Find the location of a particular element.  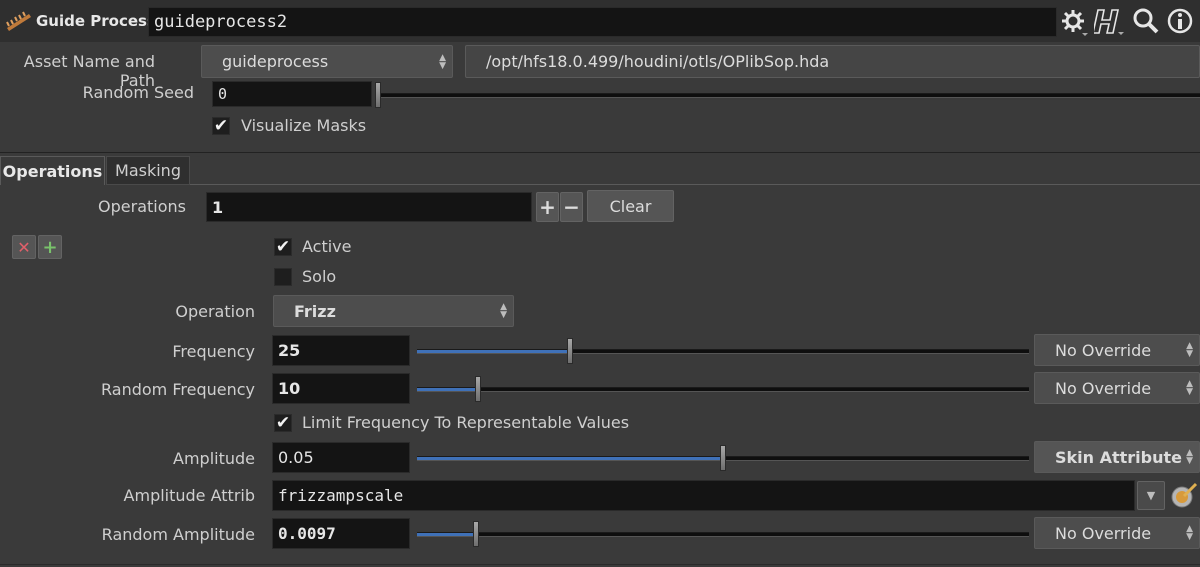

random-frequency-override-menu: No Override ▲ ▼ is located at coordinates (1117, 388).